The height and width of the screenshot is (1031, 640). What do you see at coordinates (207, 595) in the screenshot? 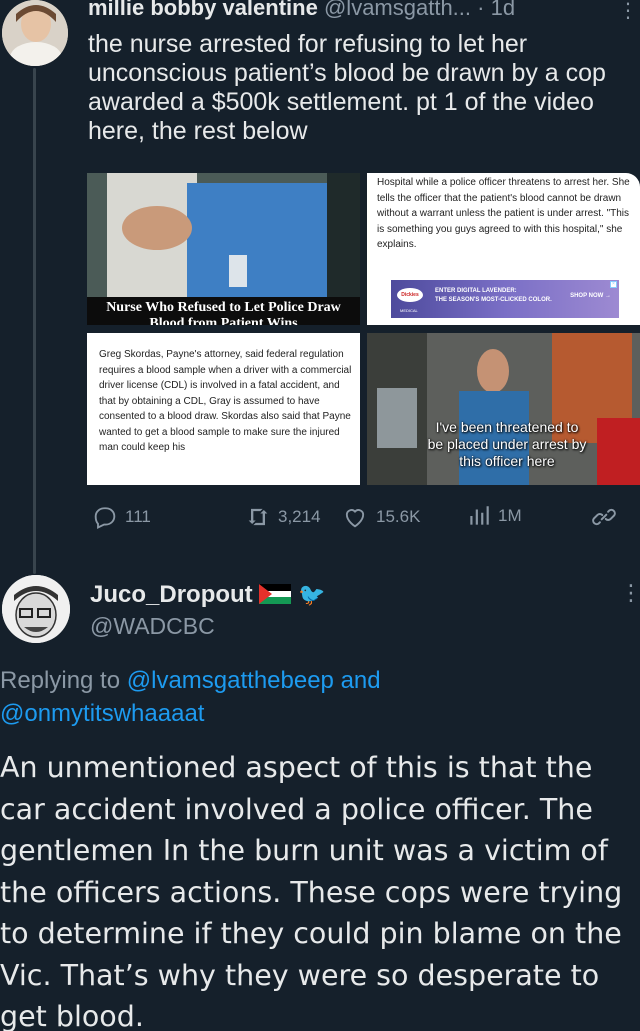
I see `author-name: Juco_Dropout 🐦` at bounding box center [207, 595].